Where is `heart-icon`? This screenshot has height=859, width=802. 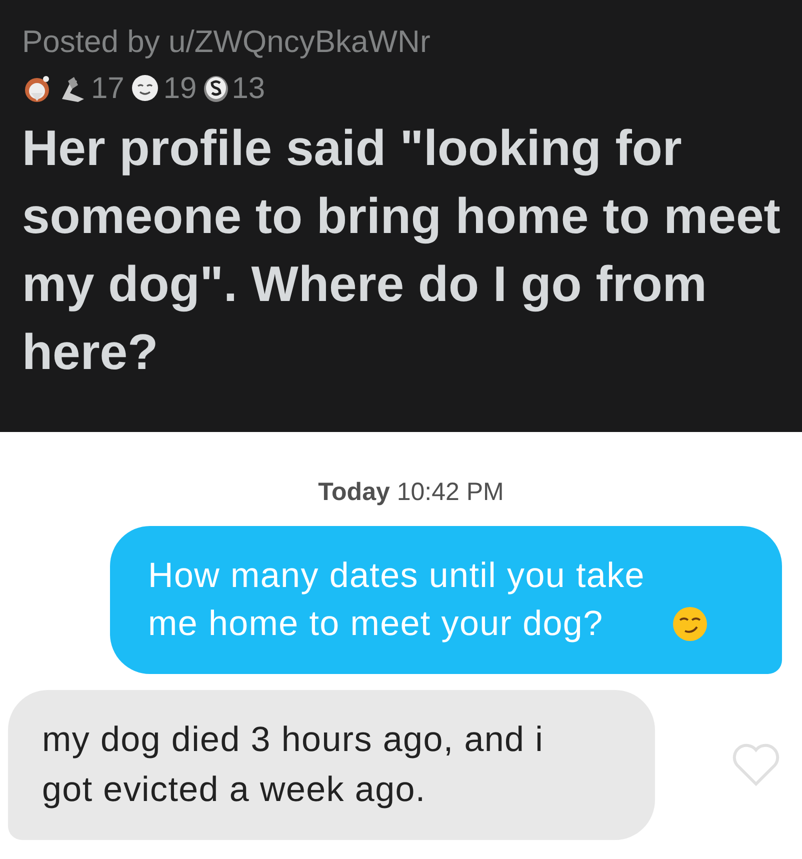
heart-icon is located at coordinates (756, 765).